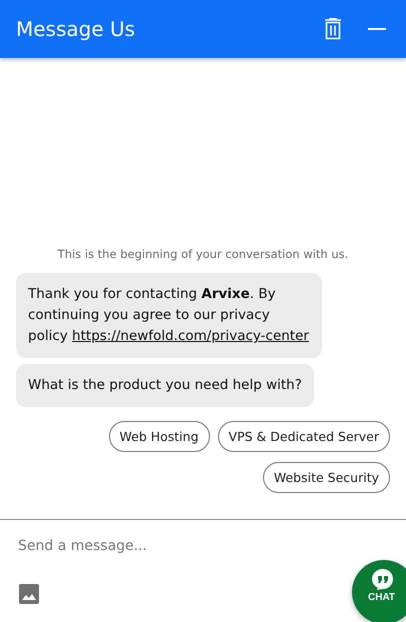 Image resolution: width=406 pixels, height=622 pixels. Describe the element at coordinates (76, 29) in the screenshot. I see `window-title: Message Us` at that location.